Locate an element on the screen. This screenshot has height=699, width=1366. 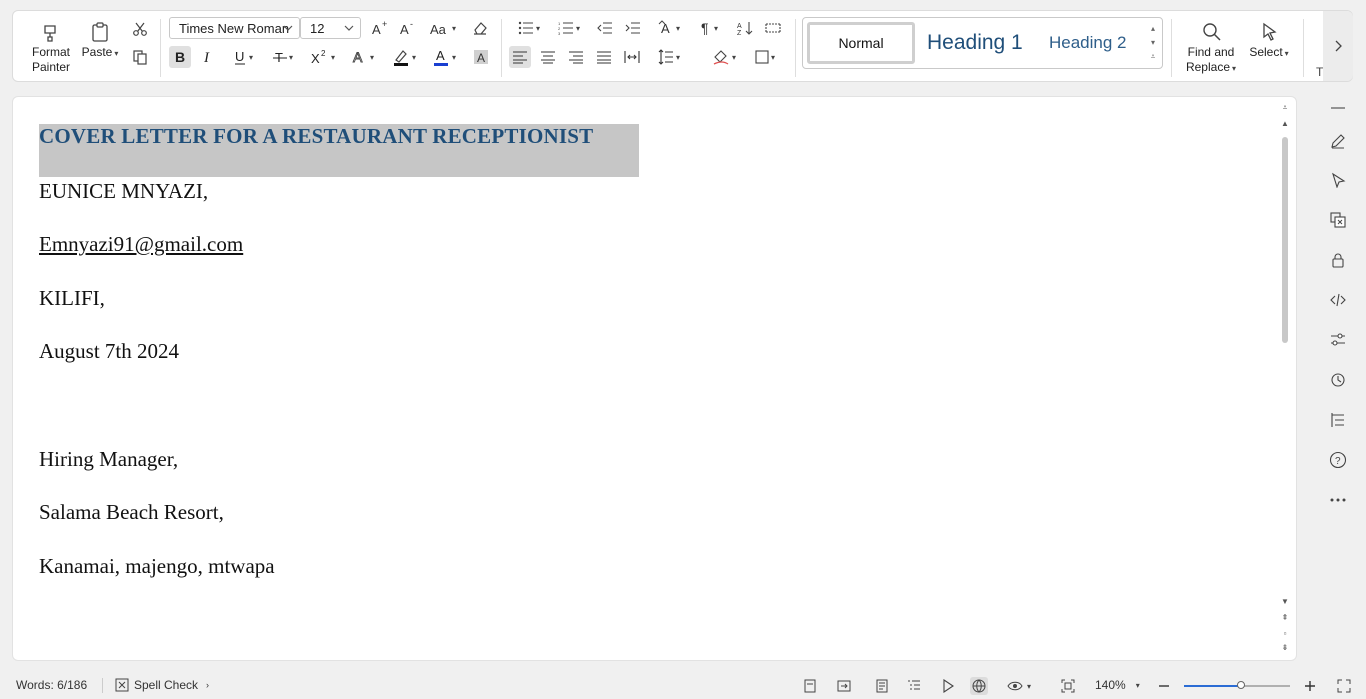
find-replace-button: Find and Replace ▾ is located at coordinates (1211, 48).